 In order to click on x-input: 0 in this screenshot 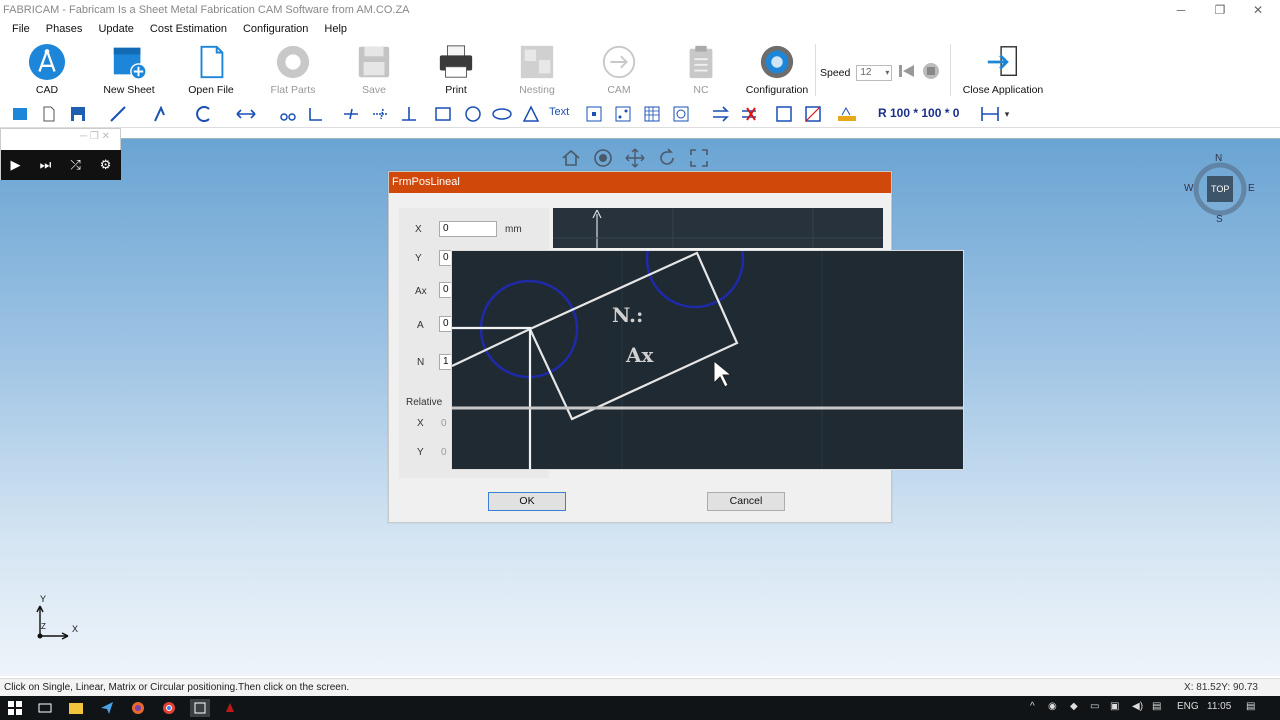, I will do `click(468, 229)`.